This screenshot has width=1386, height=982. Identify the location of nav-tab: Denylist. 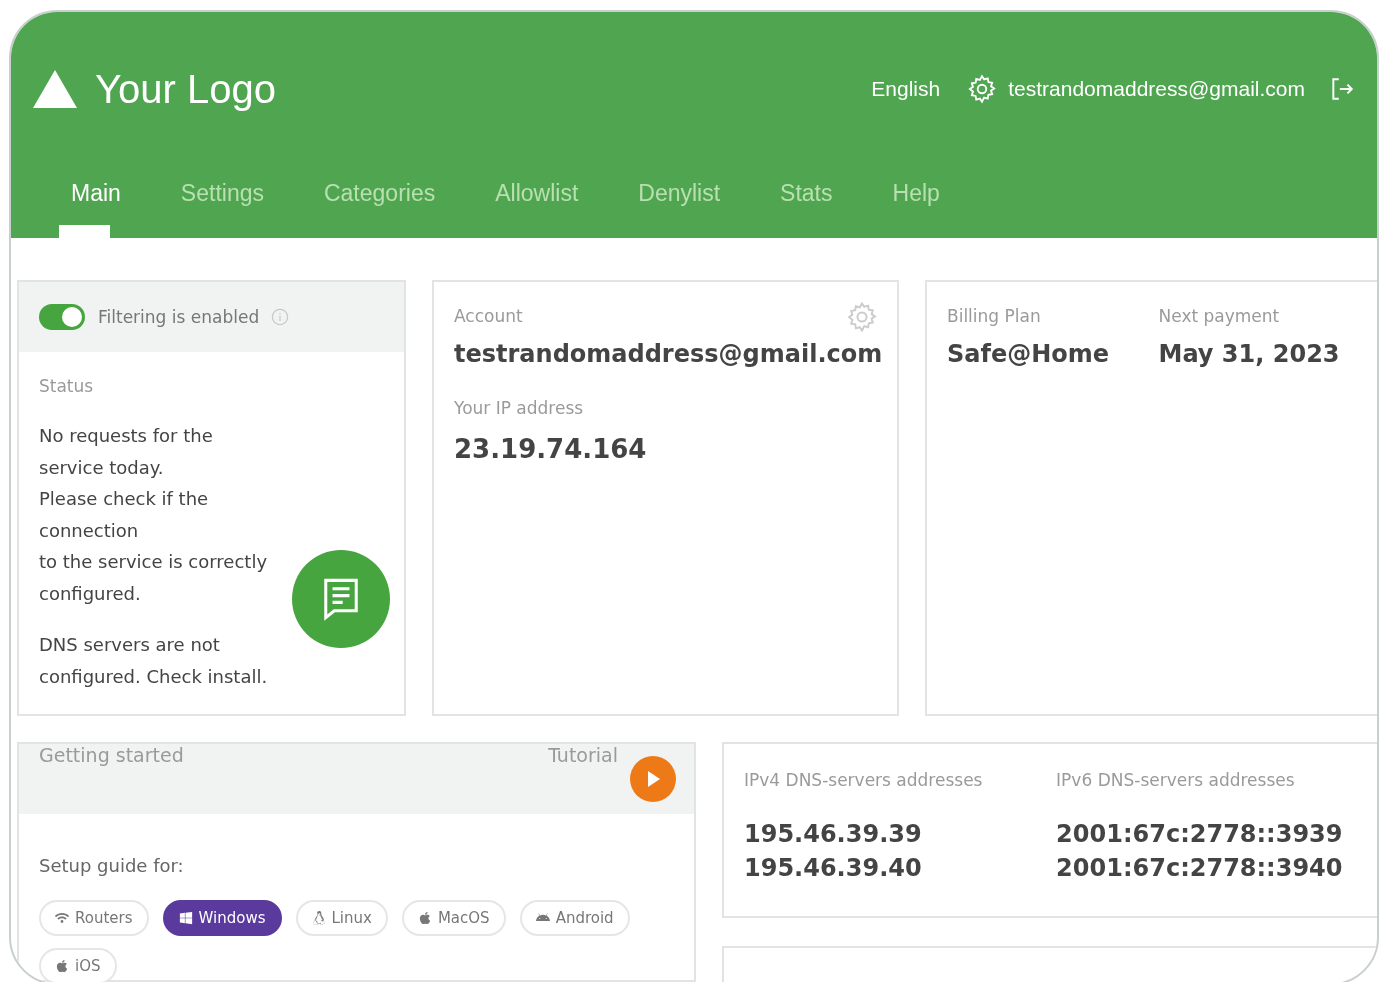
(679, 209).